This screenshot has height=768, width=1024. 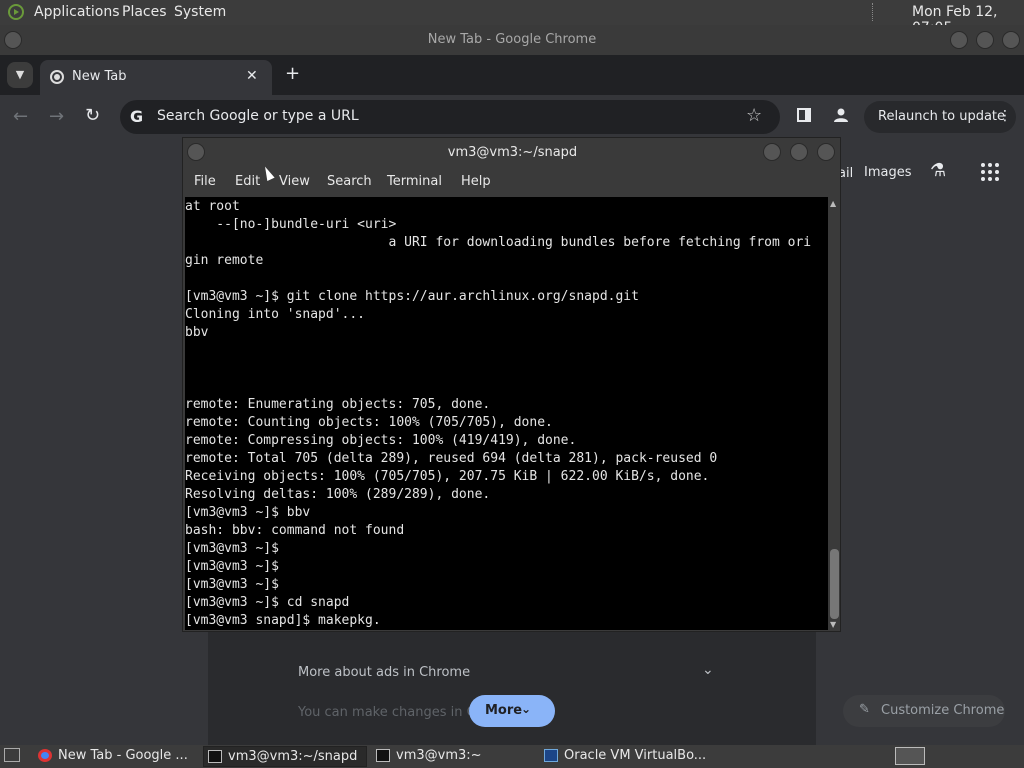 I want to click on menu-places: Places, so click(x=144, y=12).